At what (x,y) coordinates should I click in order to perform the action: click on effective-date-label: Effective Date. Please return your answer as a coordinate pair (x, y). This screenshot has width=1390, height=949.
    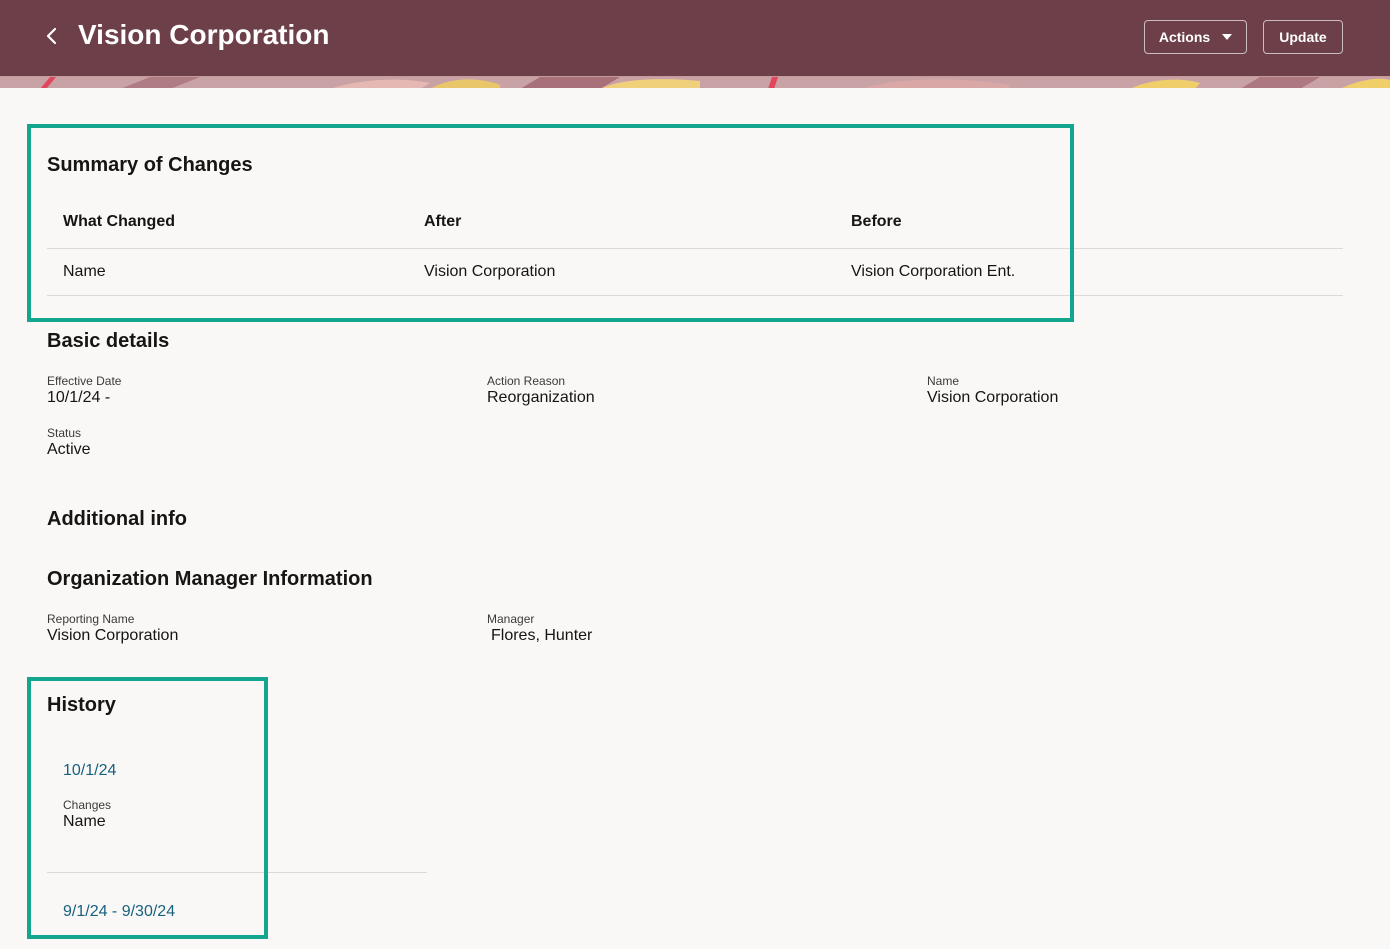
    Looking at the image, I should click on (84, 381).